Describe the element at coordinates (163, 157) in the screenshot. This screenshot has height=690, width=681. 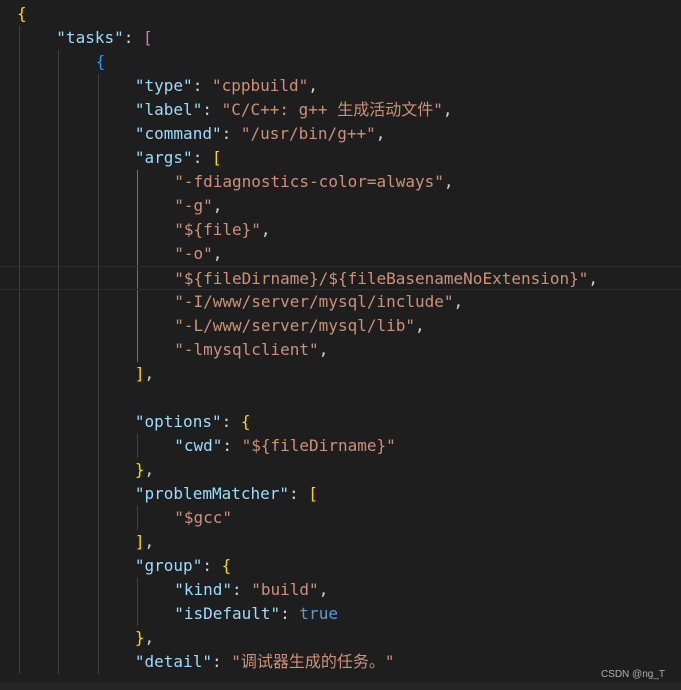
I see `code-token: "args"` at that location.